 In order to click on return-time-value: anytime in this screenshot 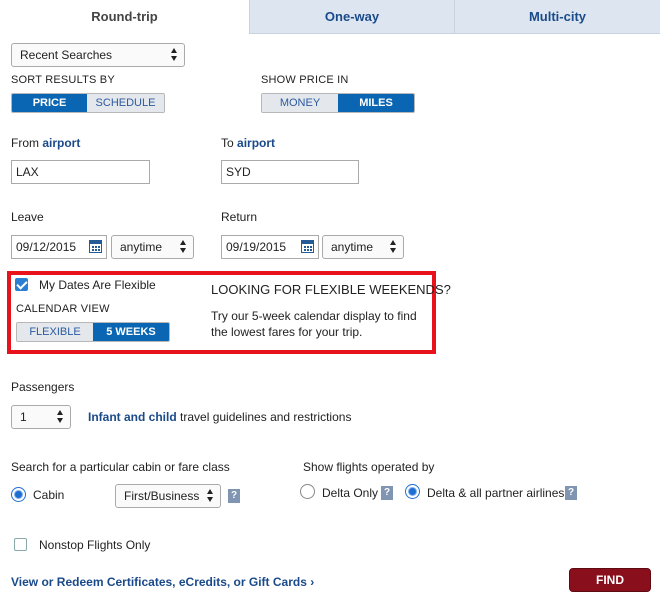, I will do `click(352, 247)`.